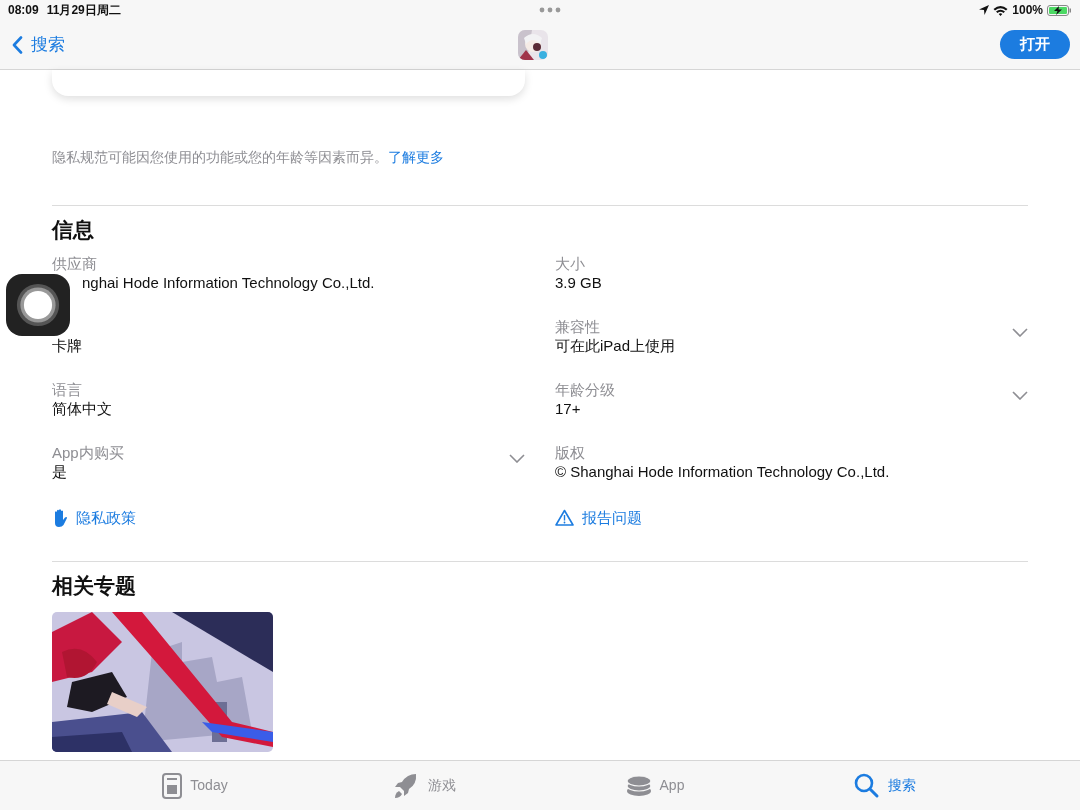 The height and width of the screenshot is (810, 1080). Describe the element at coordinates (425, 785) in the screenshot. I see `tab-item: 游戏` at that location.